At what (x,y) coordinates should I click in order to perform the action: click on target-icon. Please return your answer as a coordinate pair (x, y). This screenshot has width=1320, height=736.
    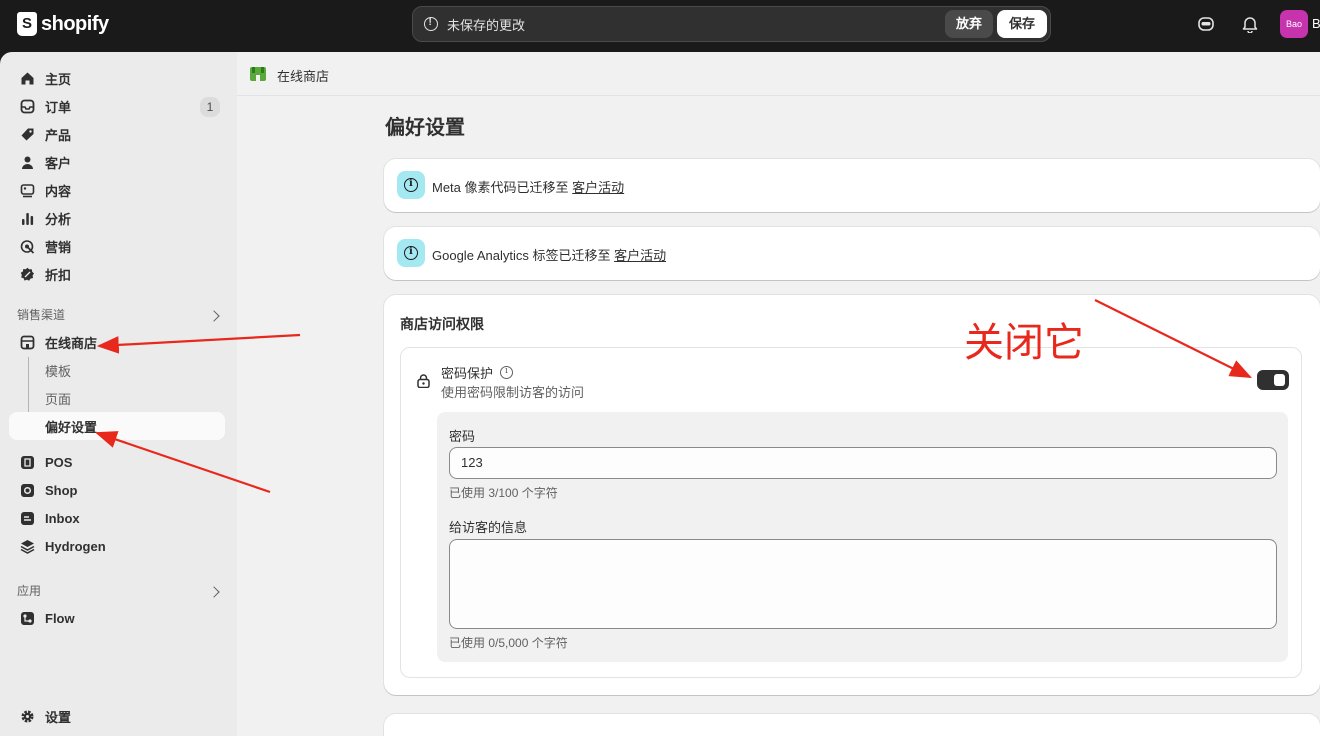
    Looking at the image, I should click on (27, 246).